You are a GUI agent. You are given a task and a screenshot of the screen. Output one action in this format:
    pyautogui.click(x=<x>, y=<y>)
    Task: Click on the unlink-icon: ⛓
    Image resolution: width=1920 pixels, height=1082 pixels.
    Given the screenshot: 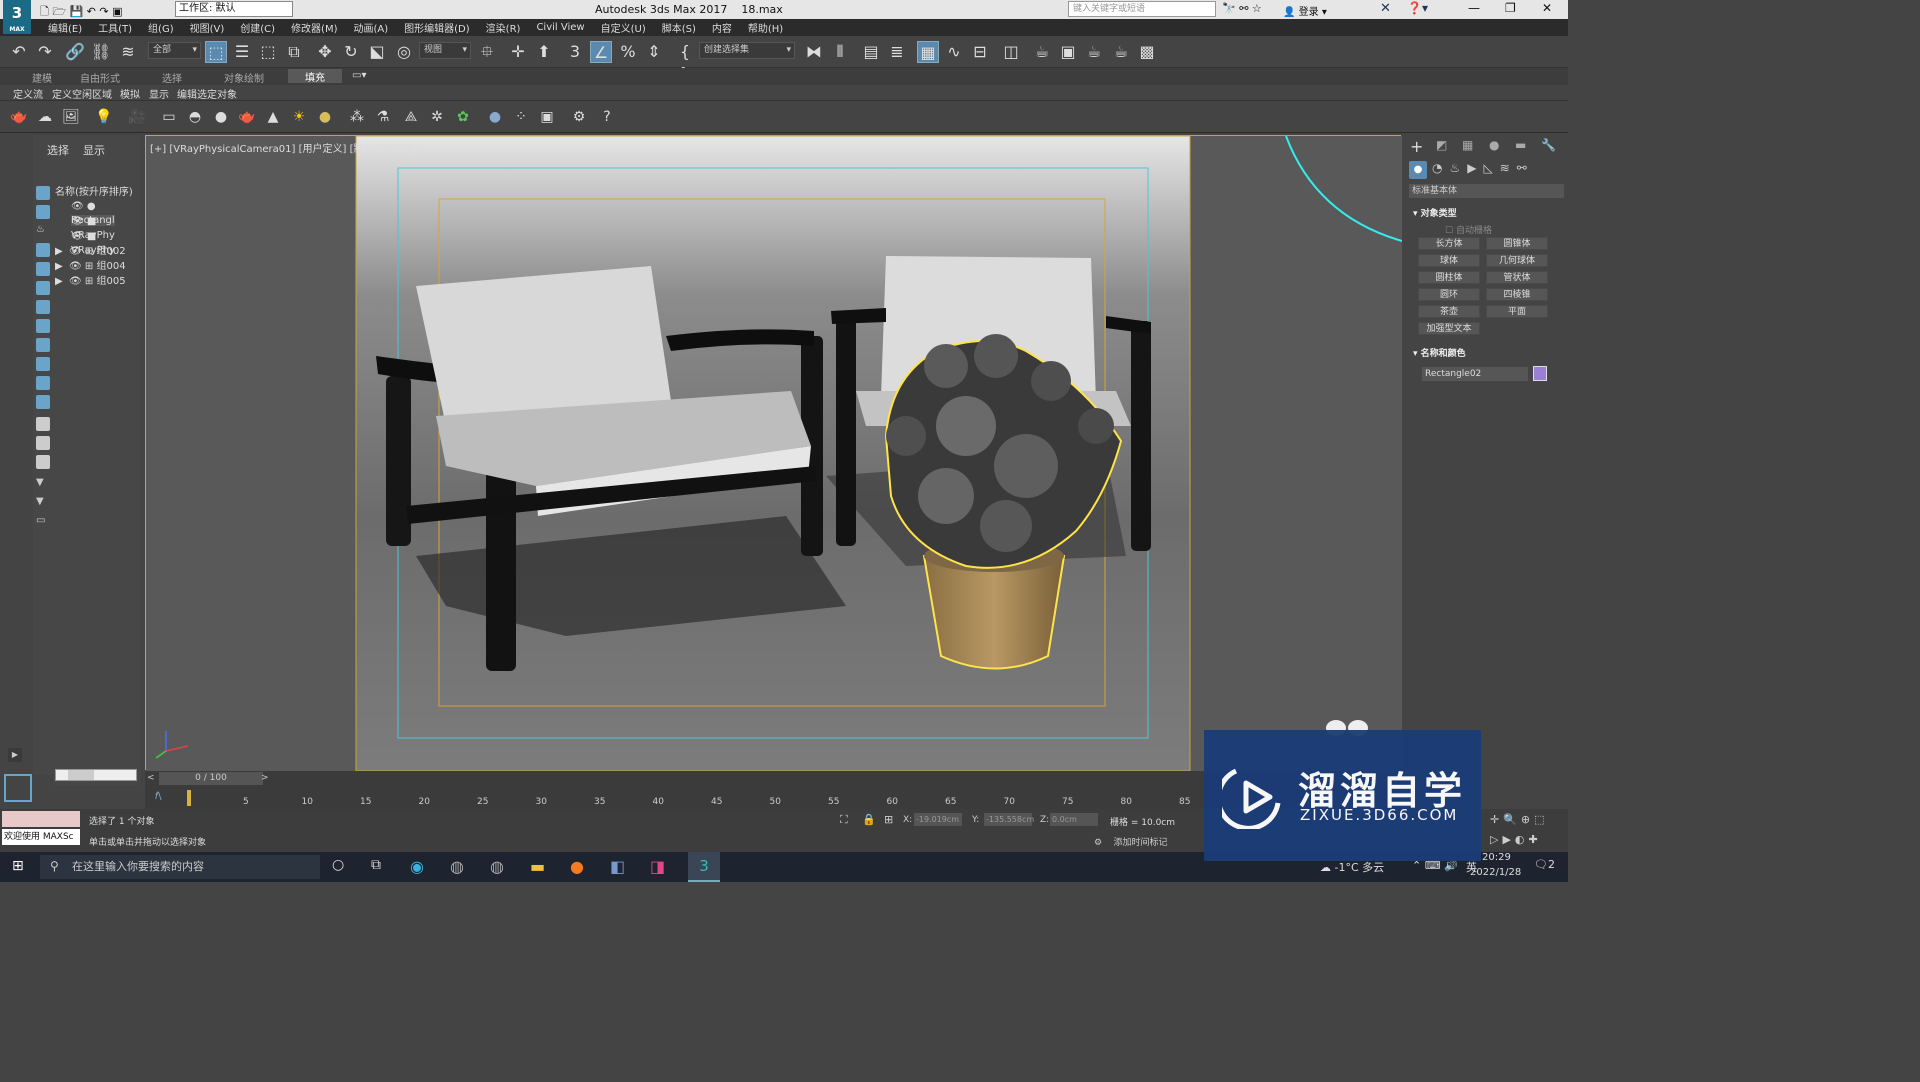 What is the action you would take?
    pyautogui.click(x=101, y=52)
    